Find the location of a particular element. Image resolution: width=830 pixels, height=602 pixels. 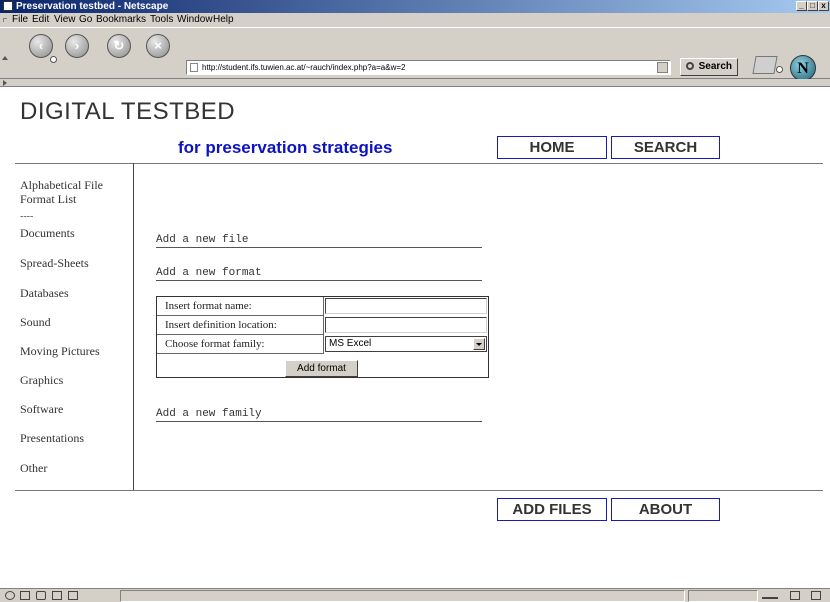

search-button-label: Search is located at coordinates (715, 66).